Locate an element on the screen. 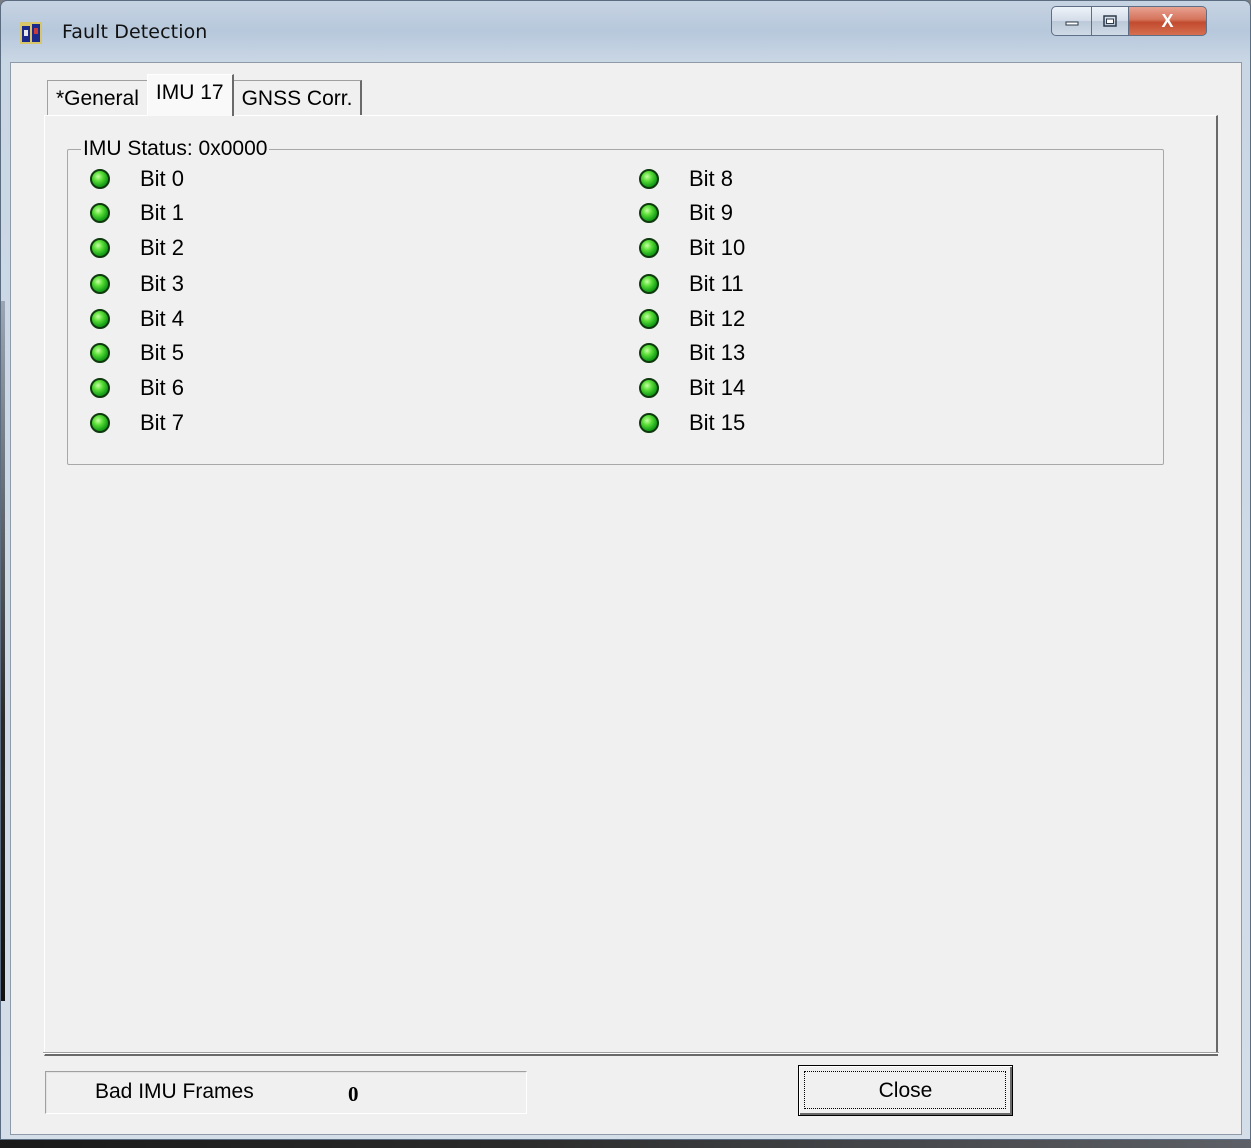 The image size is (1251, 1148). bit-label: Bit 10 is located at coordinates (717, 247).